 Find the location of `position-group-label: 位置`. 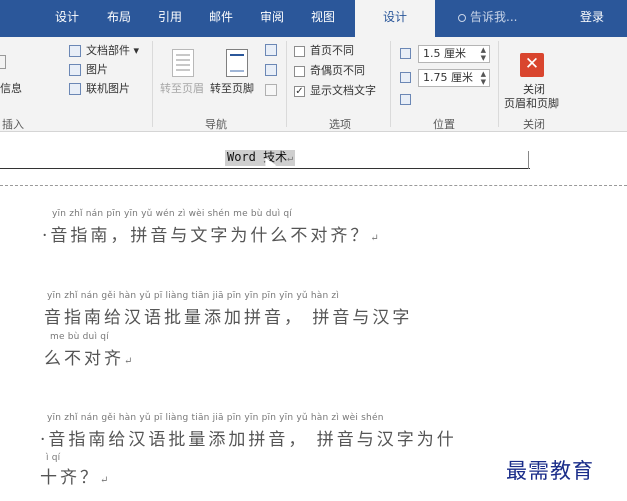

position-group-label: 位置 is located at coordinates (444, 124).